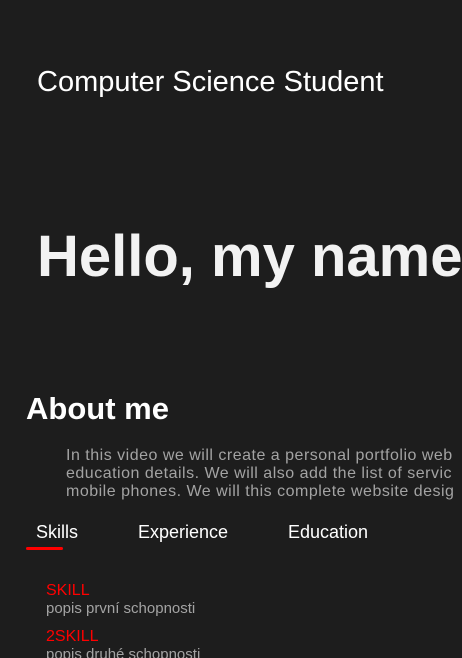 This screenshot has height=658, width=462. I want to click on skill-name: SKILL, so click(68, 590).